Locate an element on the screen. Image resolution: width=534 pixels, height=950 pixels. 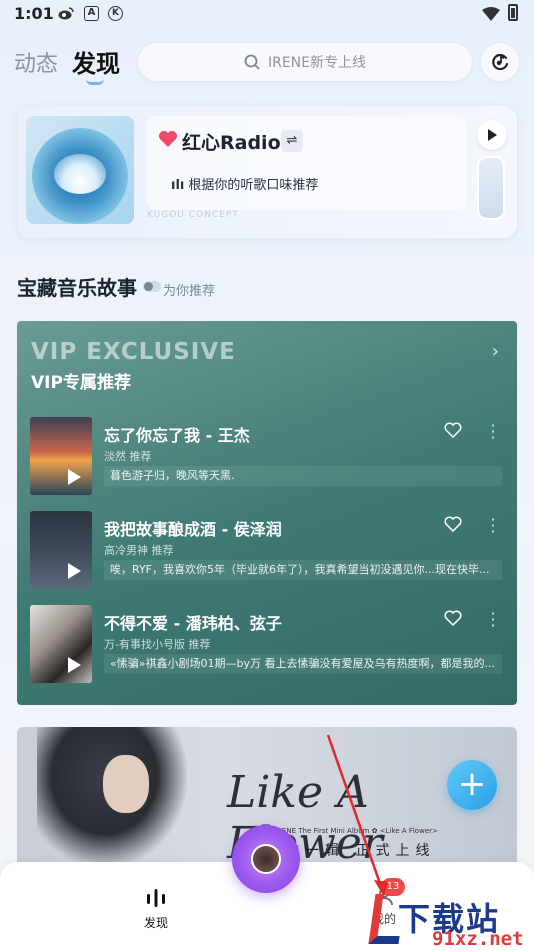
section-subtitle: 为你推荐 is located at coordinates (189, 291).